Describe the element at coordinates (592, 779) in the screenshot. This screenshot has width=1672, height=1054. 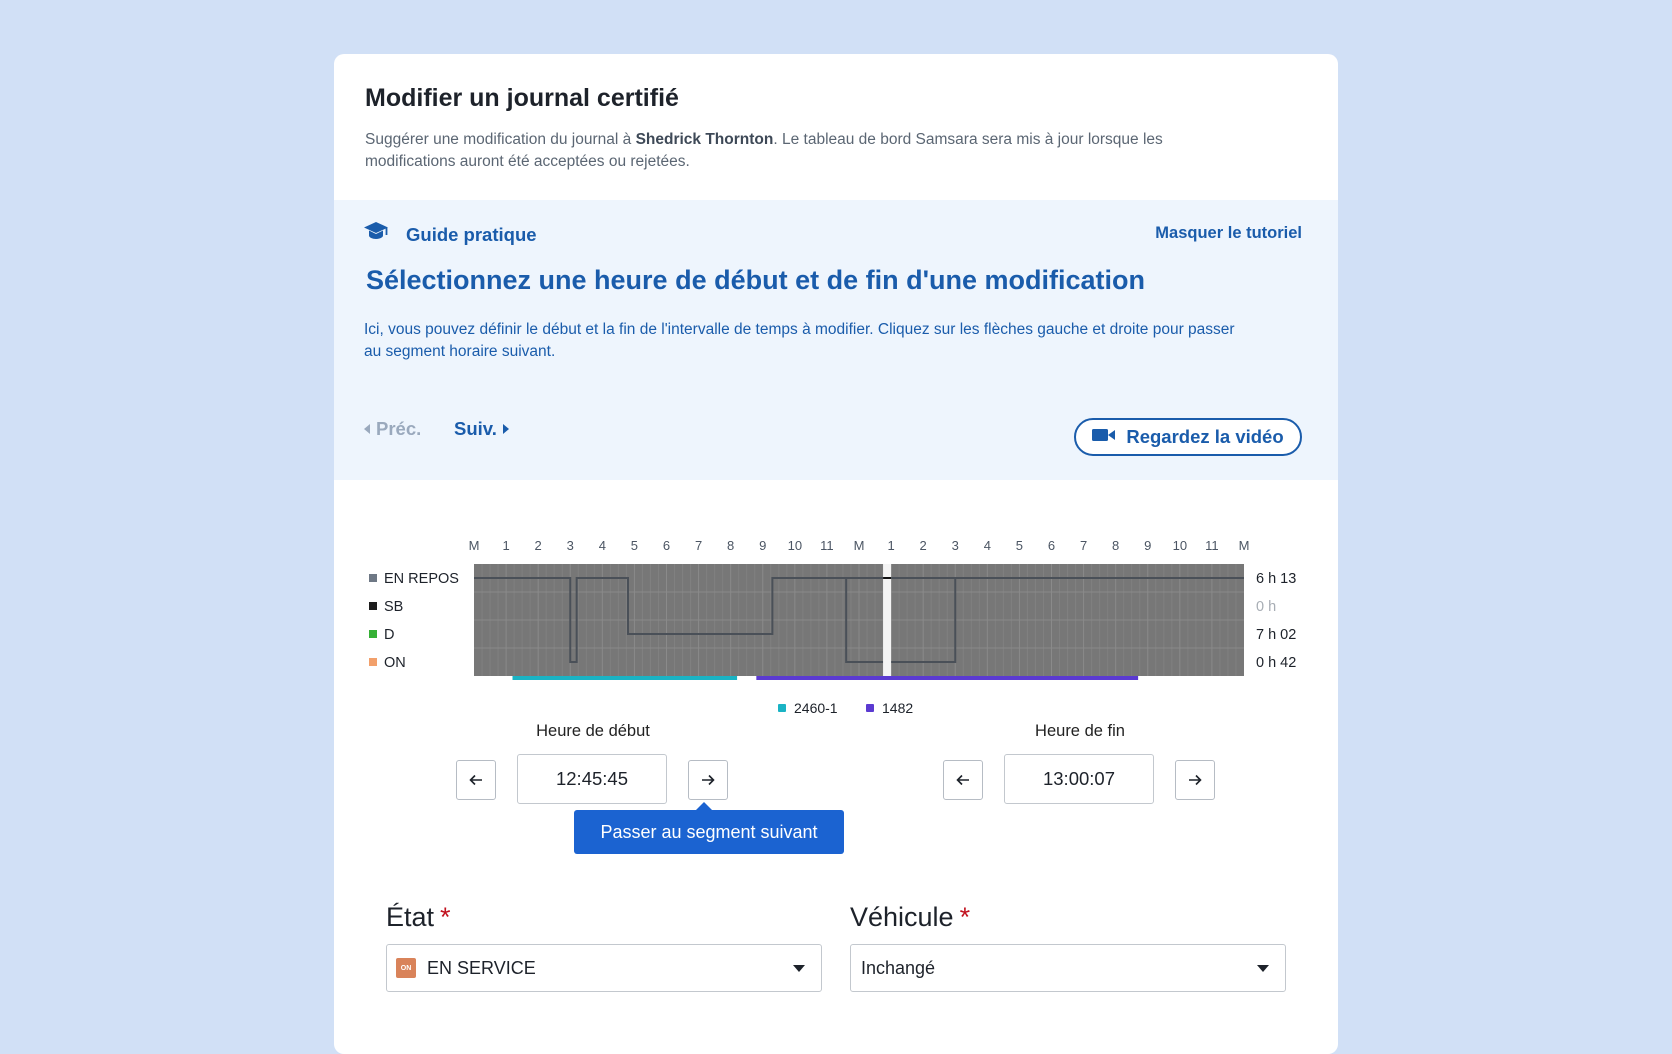
I see `start-time-input: 12:45:45` at that location.